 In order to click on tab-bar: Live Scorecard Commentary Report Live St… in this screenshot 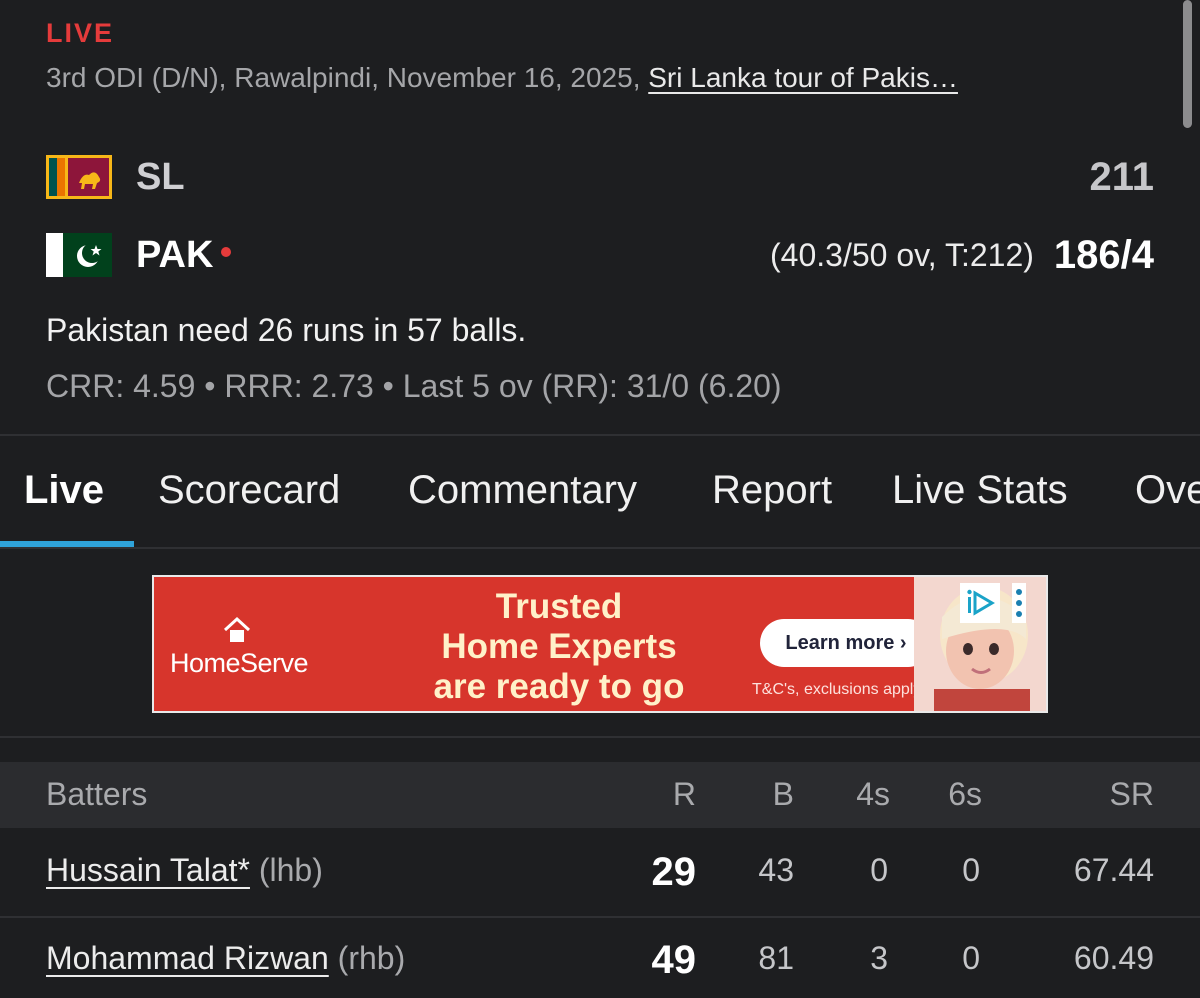, I will do `click(600, 508)`.